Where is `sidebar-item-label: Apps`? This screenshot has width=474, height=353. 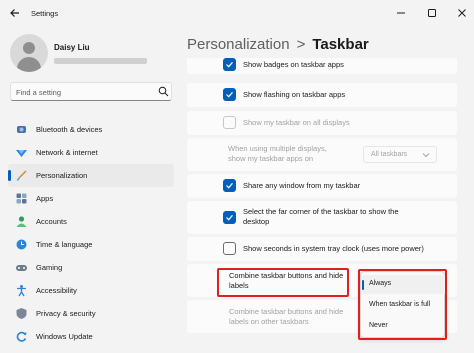
sidebar-item-label: Apps is located at coordinates (45, 198).